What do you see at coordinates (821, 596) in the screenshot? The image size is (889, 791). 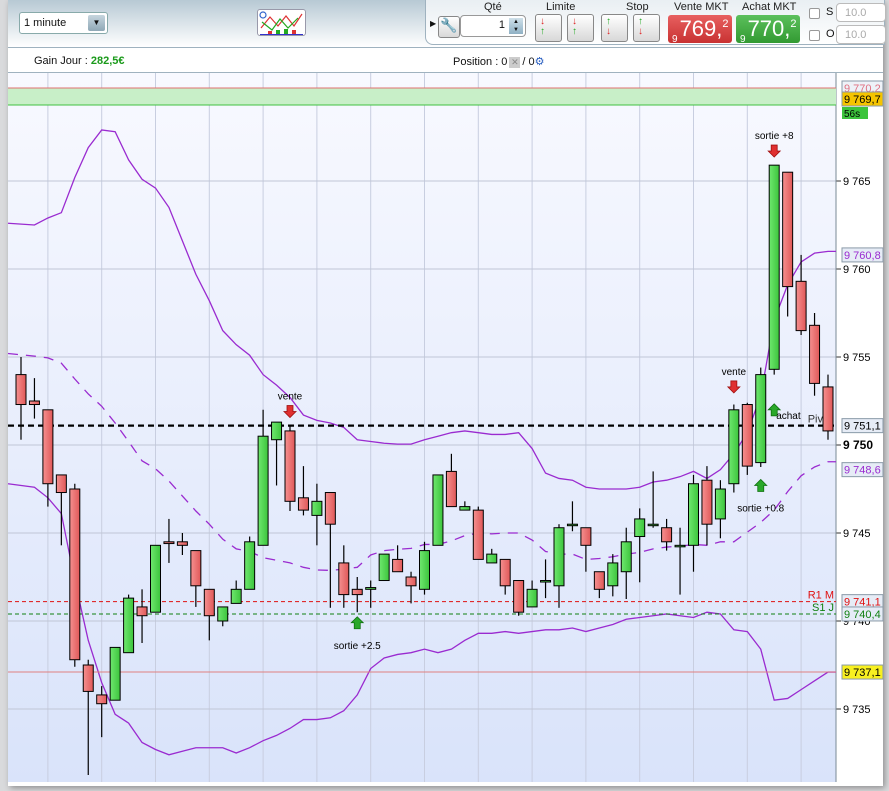 I see `level-name: R1 M` at bounding box center [821, 596].